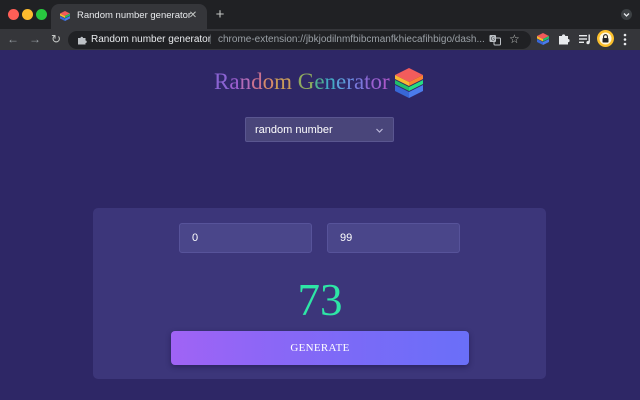 This screenshot has width=640, height=400. Describe the element at coordinates (151, 39) in the screenshot. I see `omnibox-site-name: Random number generator` at that location.